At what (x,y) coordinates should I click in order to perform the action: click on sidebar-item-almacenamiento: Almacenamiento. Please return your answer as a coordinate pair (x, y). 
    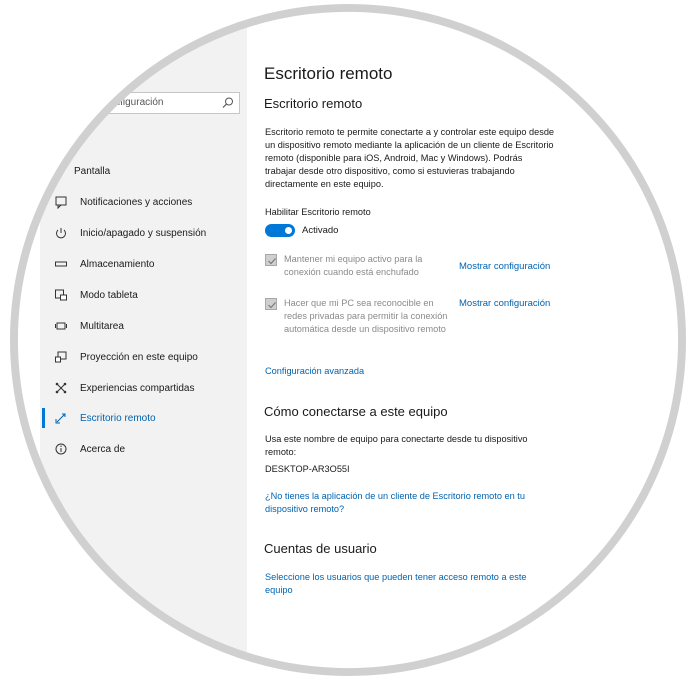
    Looking at the image, I should click on (104, 264).